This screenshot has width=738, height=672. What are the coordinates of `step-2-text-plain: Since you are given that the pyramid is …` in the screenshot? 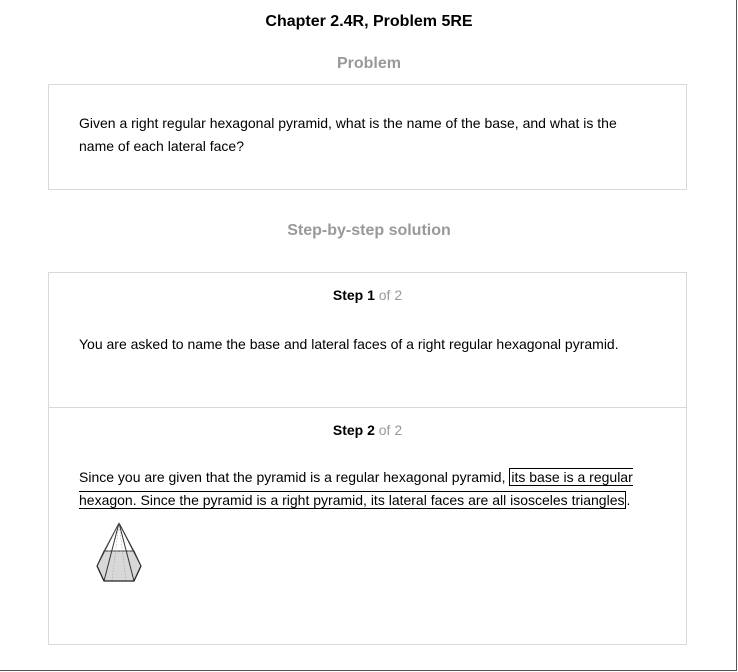 It's located at (294, 477).